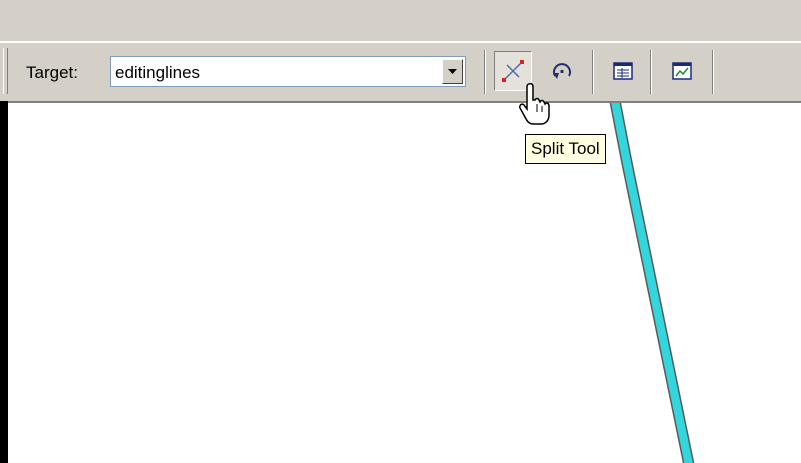  What do you see at coordinates (4, 282) in the screenshot?
I see `map-frame-border` at bounding box center [4, 282].